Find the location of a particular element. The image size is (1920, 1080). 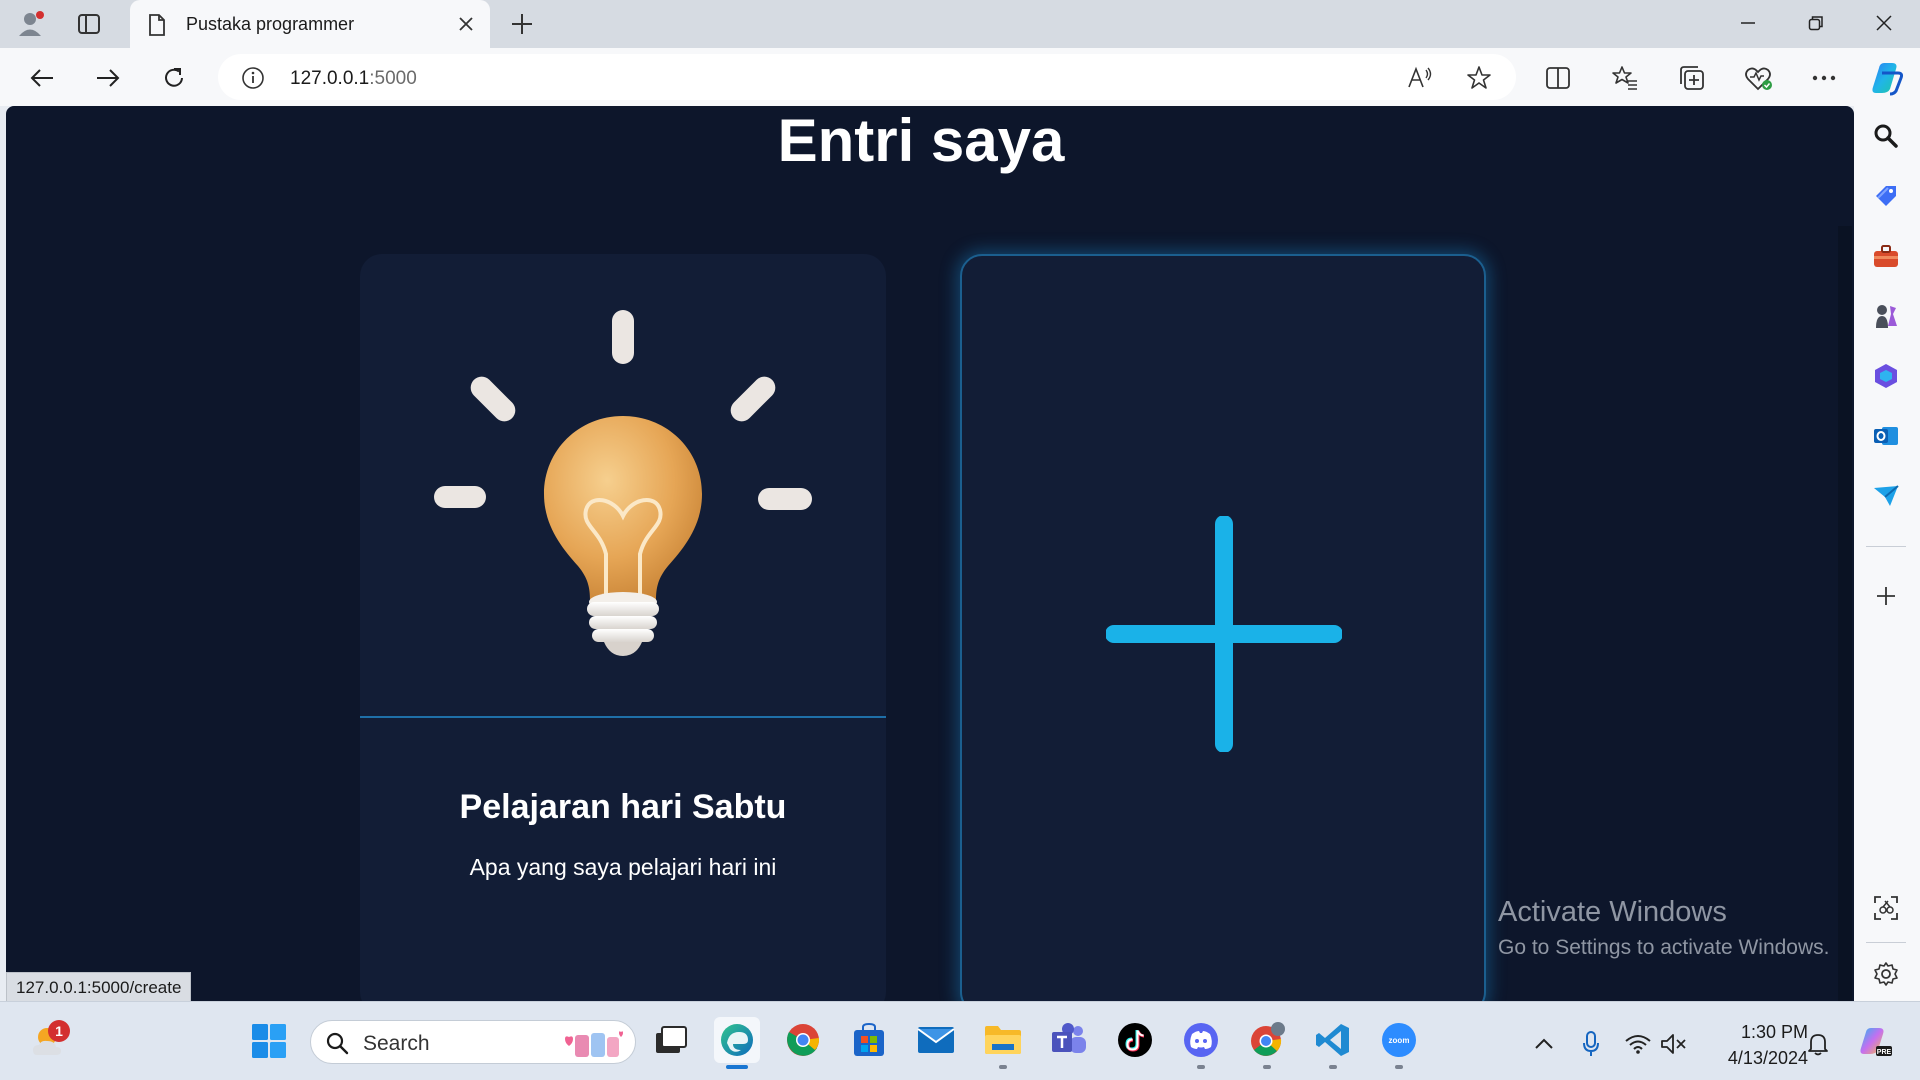

wifi-icon is located at coordinates (1638, 1044).